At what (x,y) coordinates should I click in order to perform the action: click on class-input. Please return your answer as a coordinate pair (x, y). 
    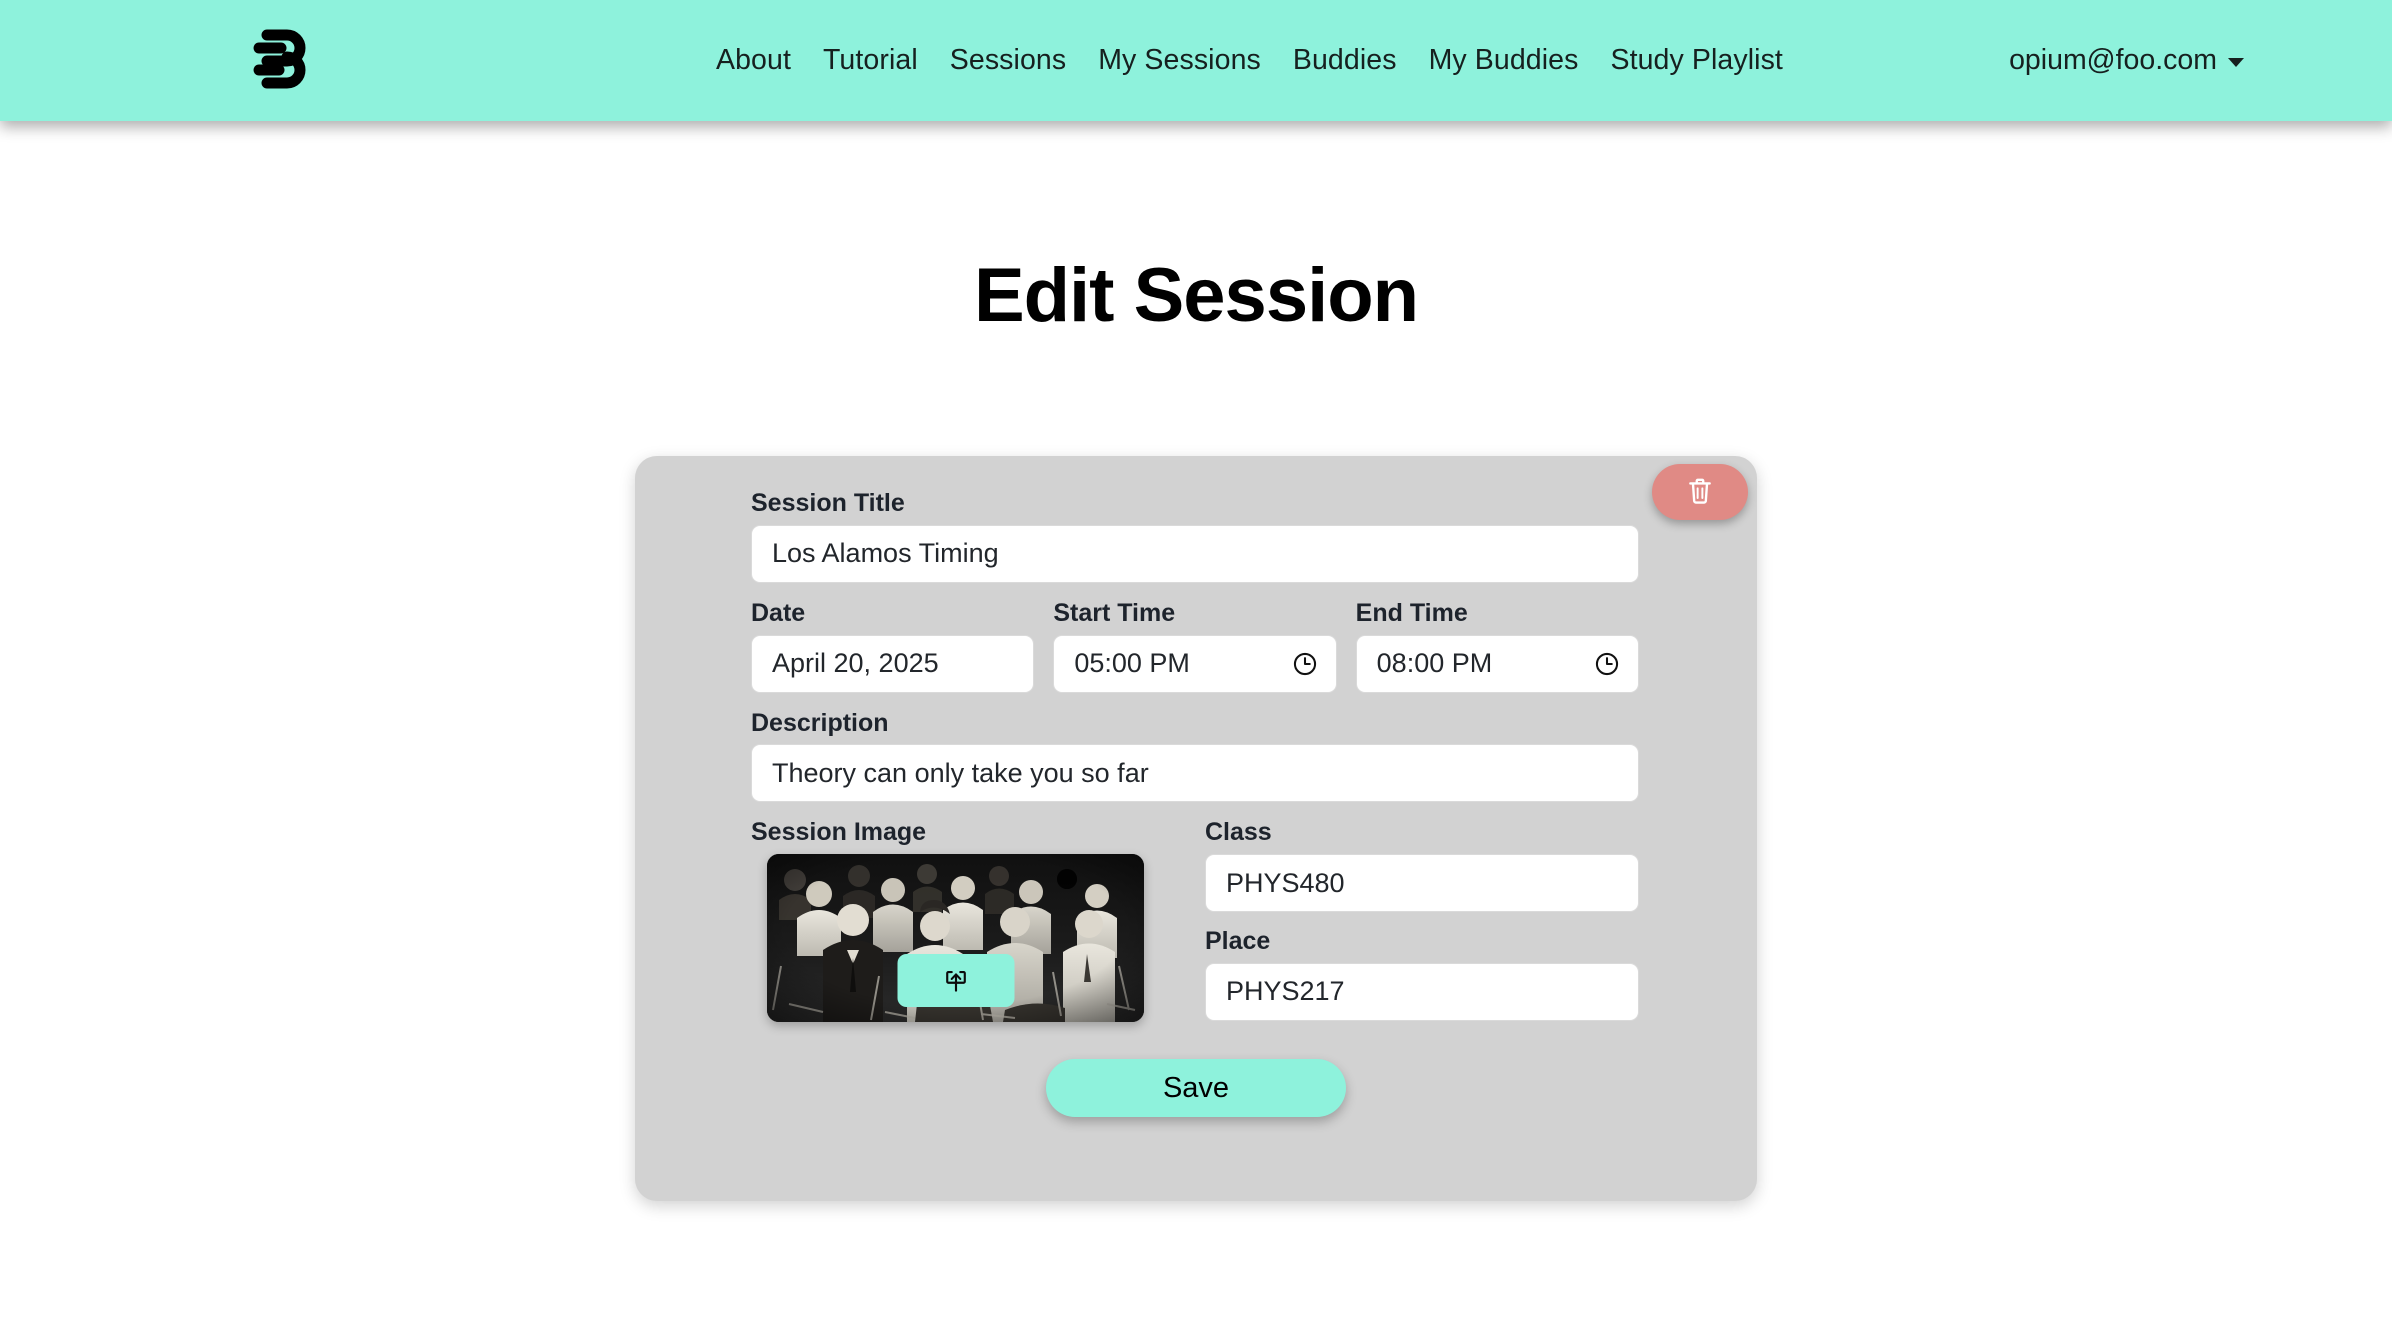
    Looking at the image, I should click on (1422, 883).